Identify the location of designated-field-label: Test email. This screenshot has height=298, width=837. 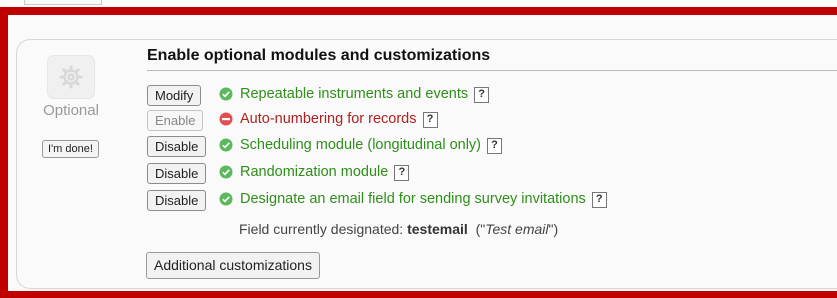
(517, 229).